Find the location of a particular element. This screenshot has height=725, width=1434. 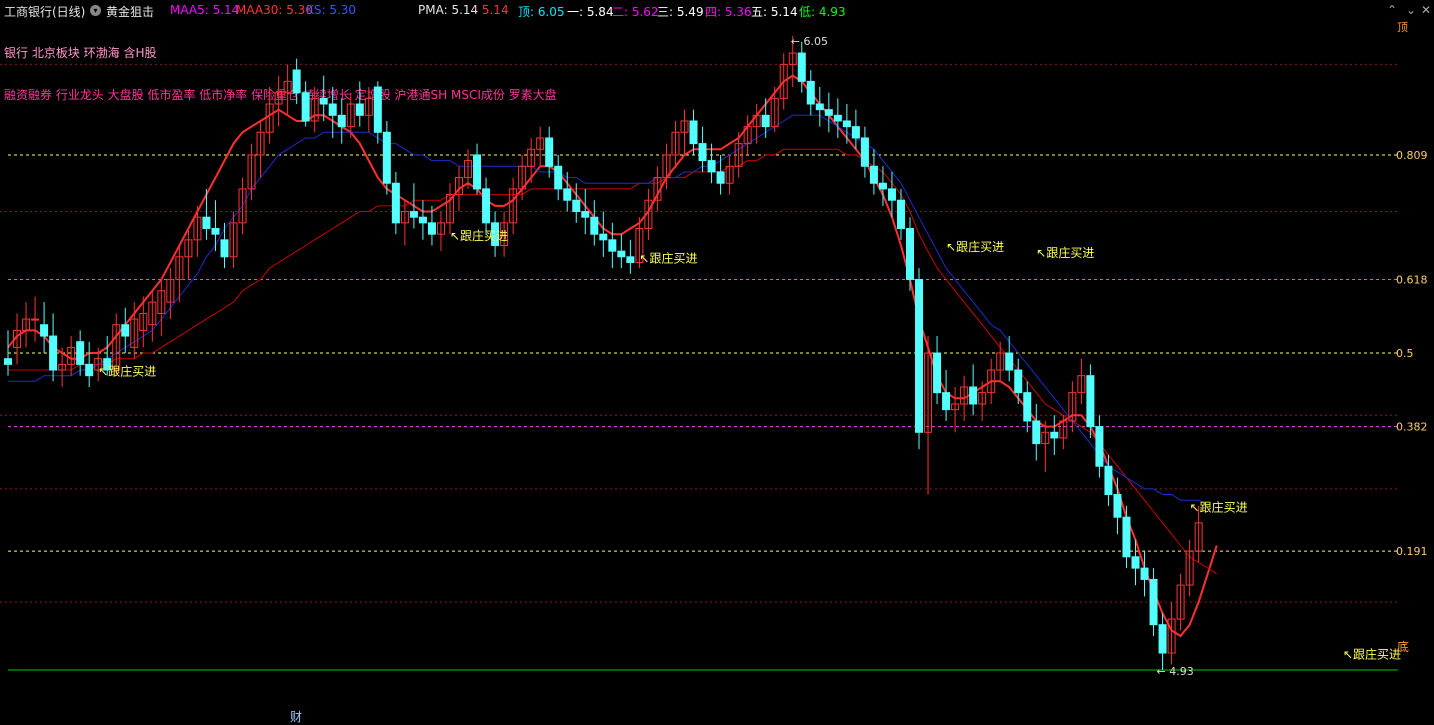

fib-level-label: 0.618 is located at coordinates (1412, 279).